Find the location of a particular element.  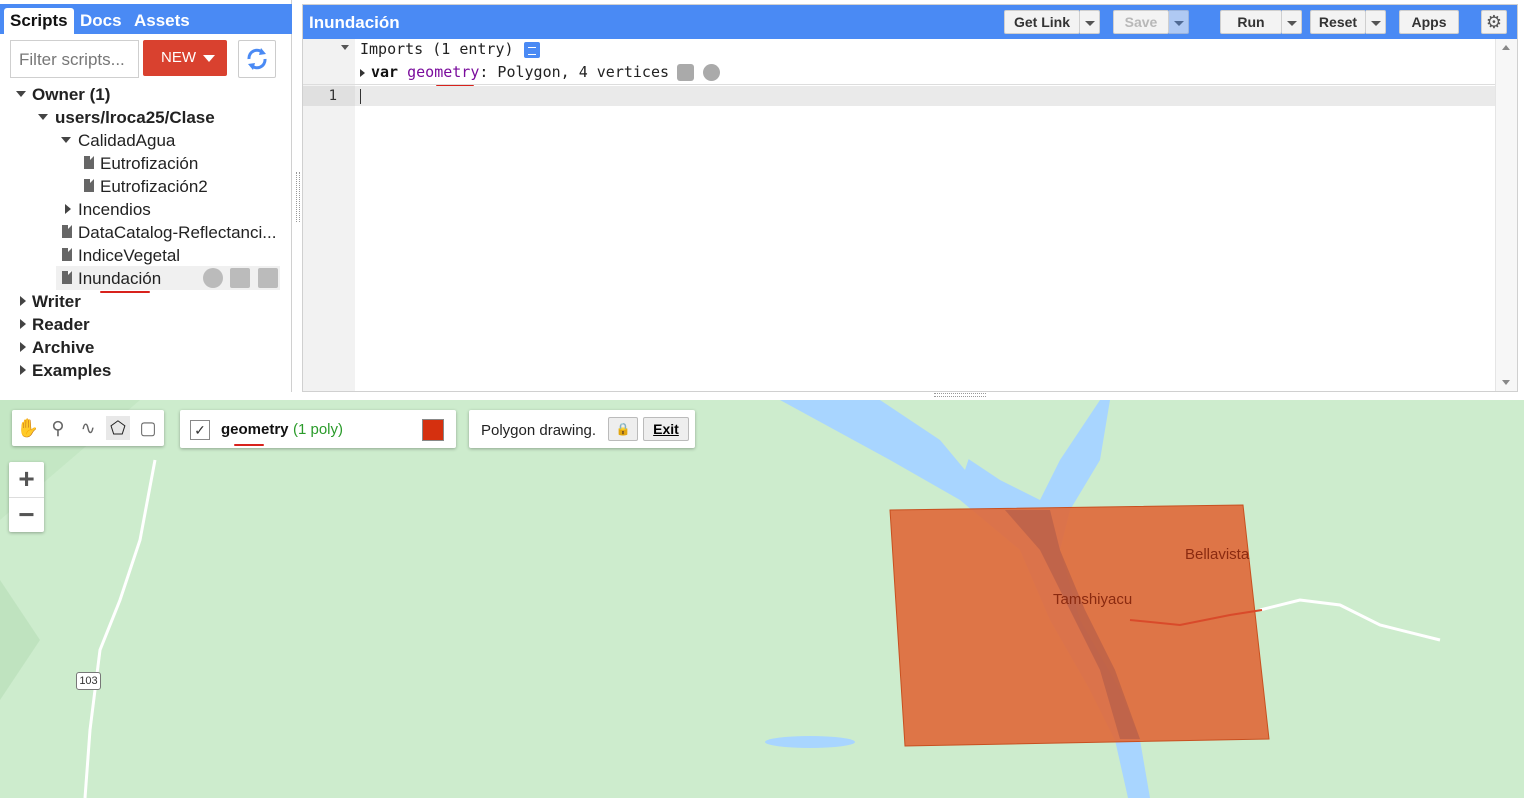

imports-label: Imports (1 entry) is located at coordinates (437, 49).